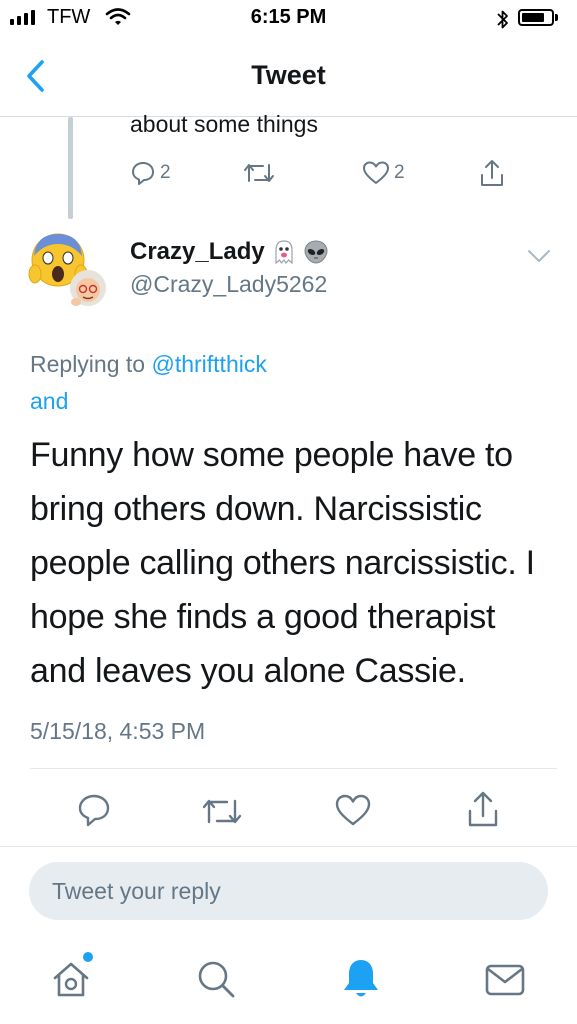  Describe the element at coordinates (71, 979) in the screenshot. I see `home-icon` at that location.